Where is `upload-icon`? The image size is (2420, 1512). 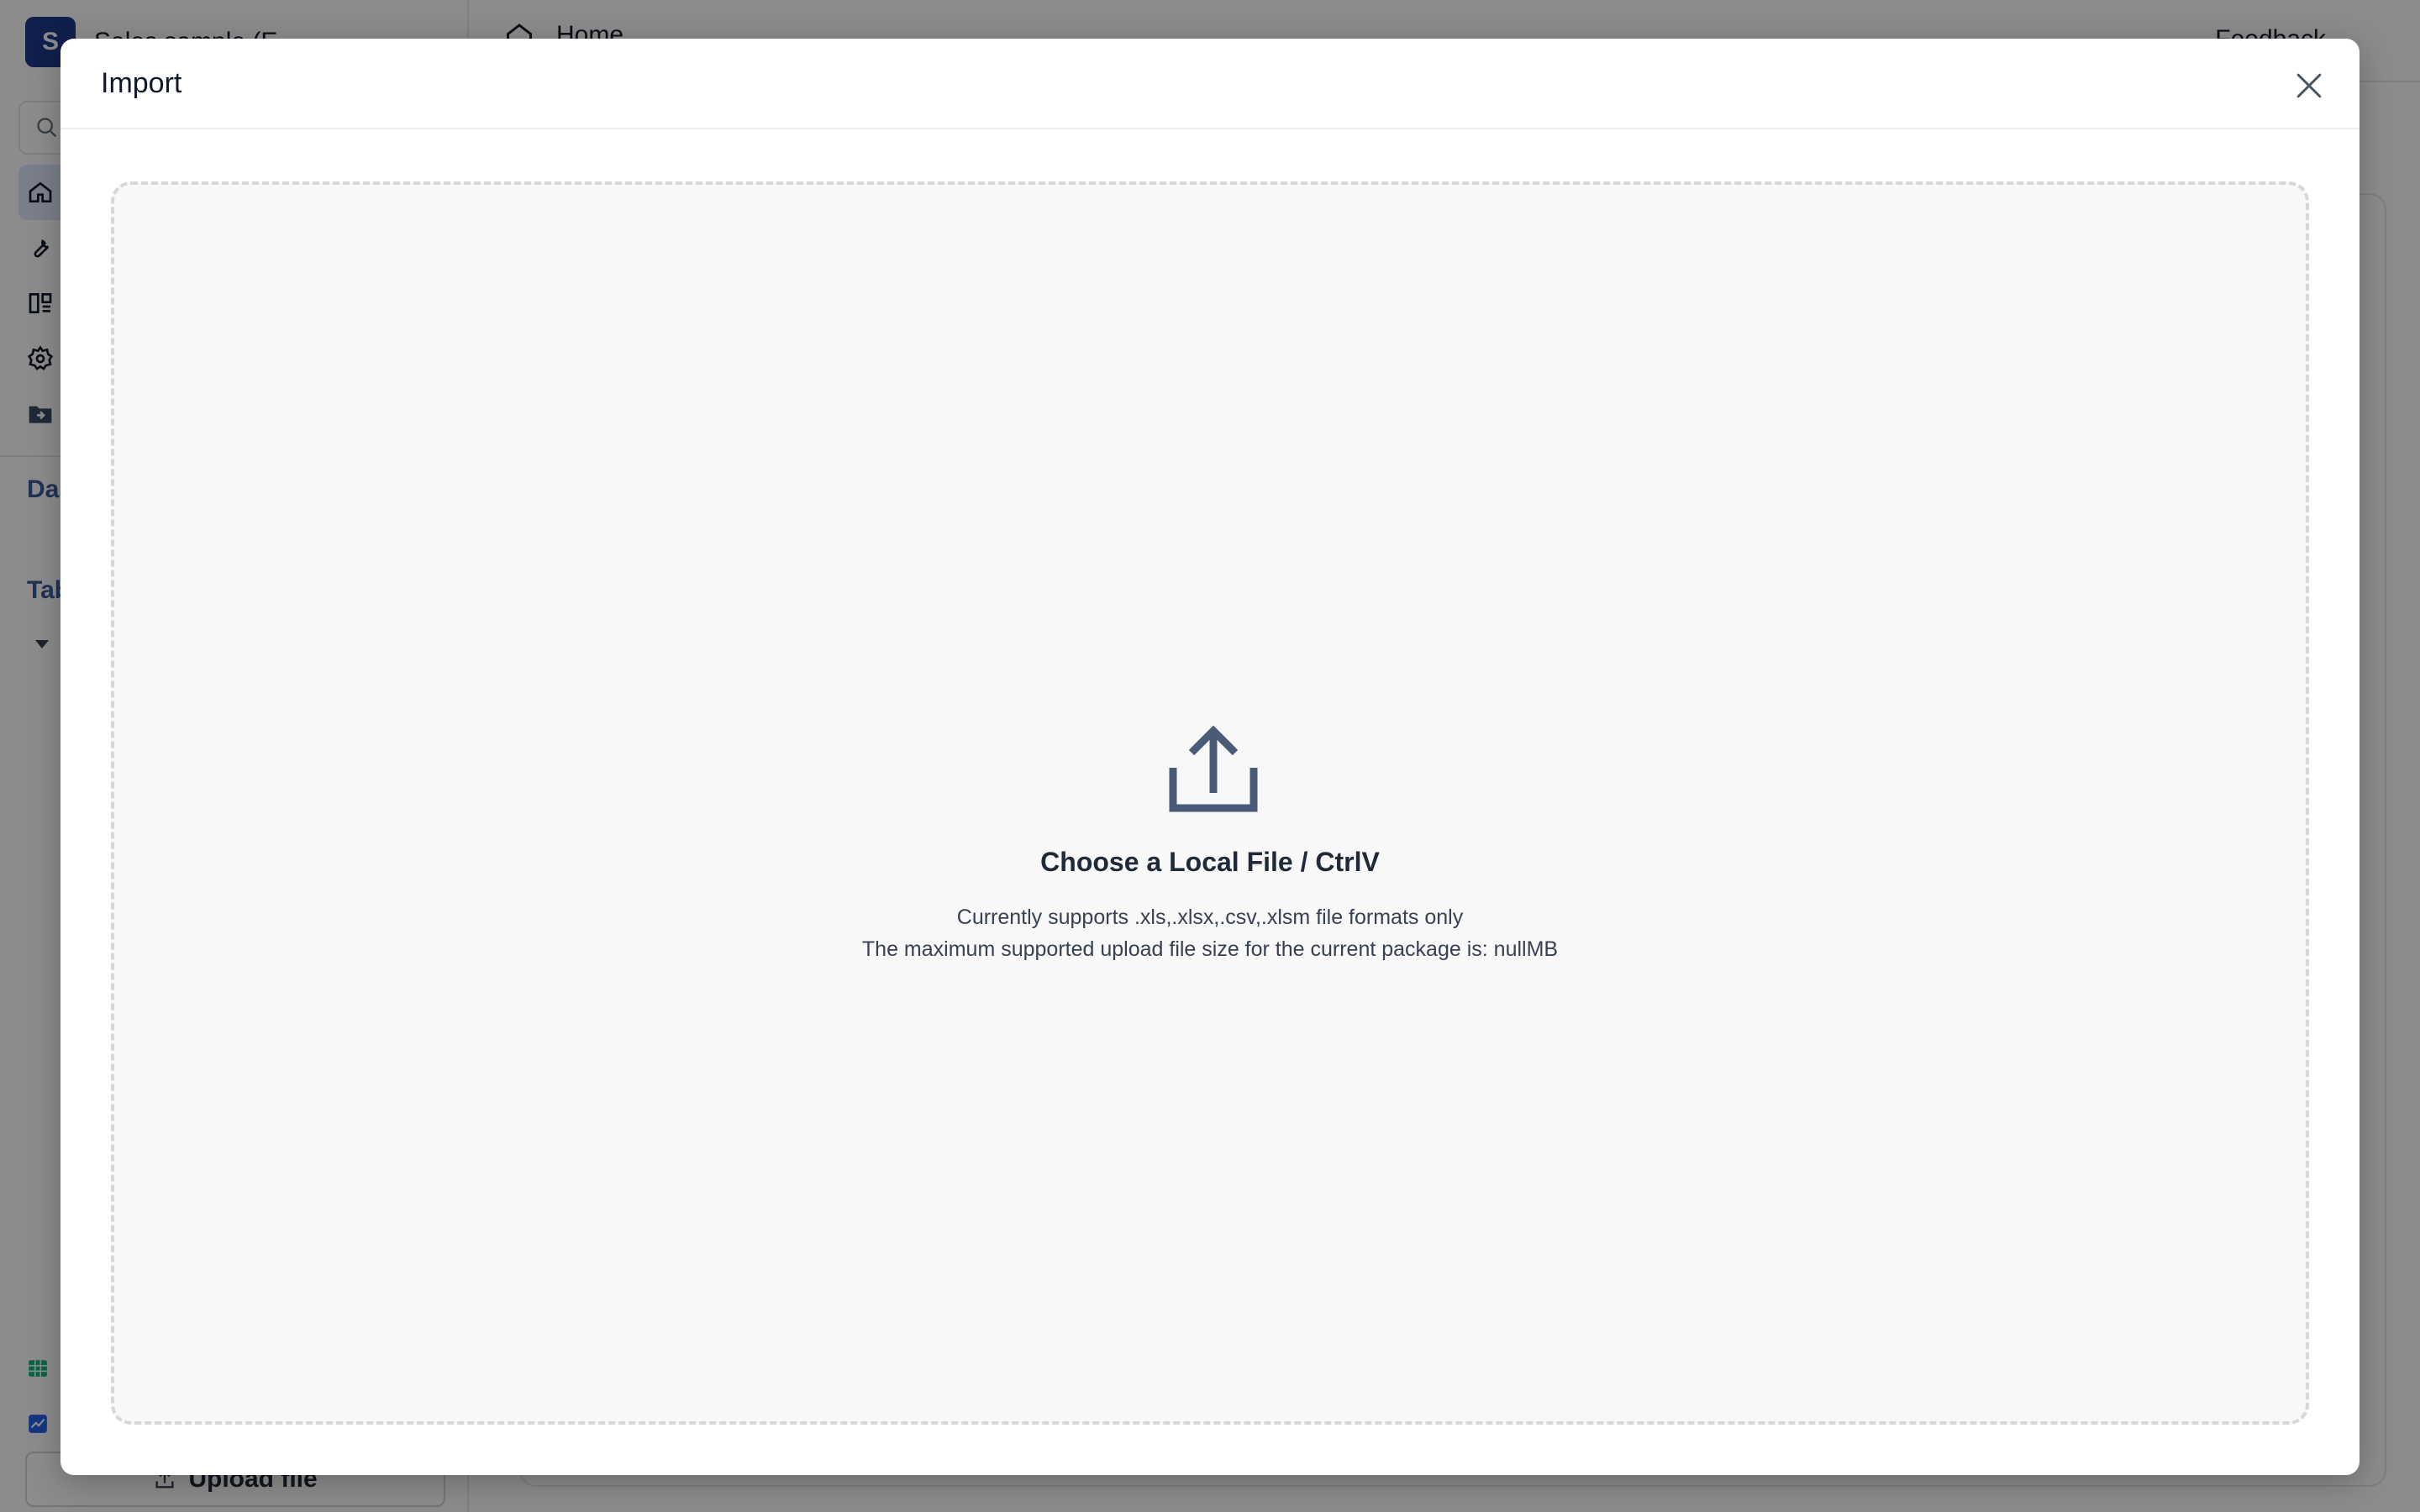
upload-icon is located at coordinates (1213, 768).